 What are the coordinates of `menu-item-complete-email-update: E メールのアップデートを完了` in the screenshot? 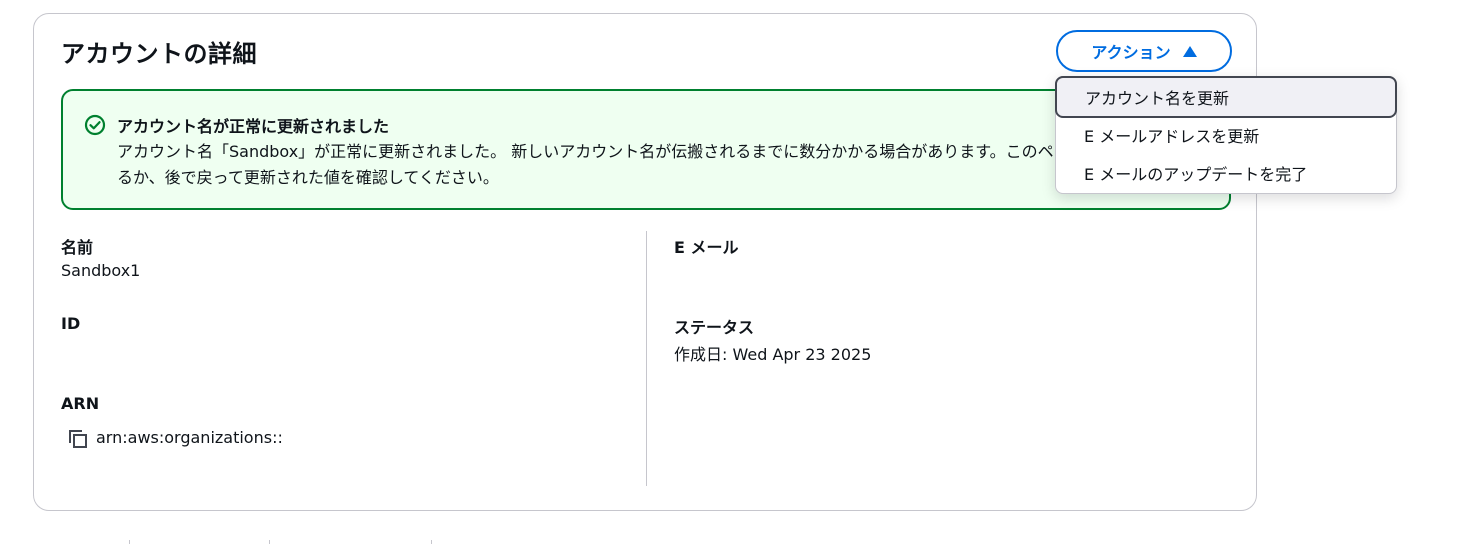 It's located at (1226, 173).